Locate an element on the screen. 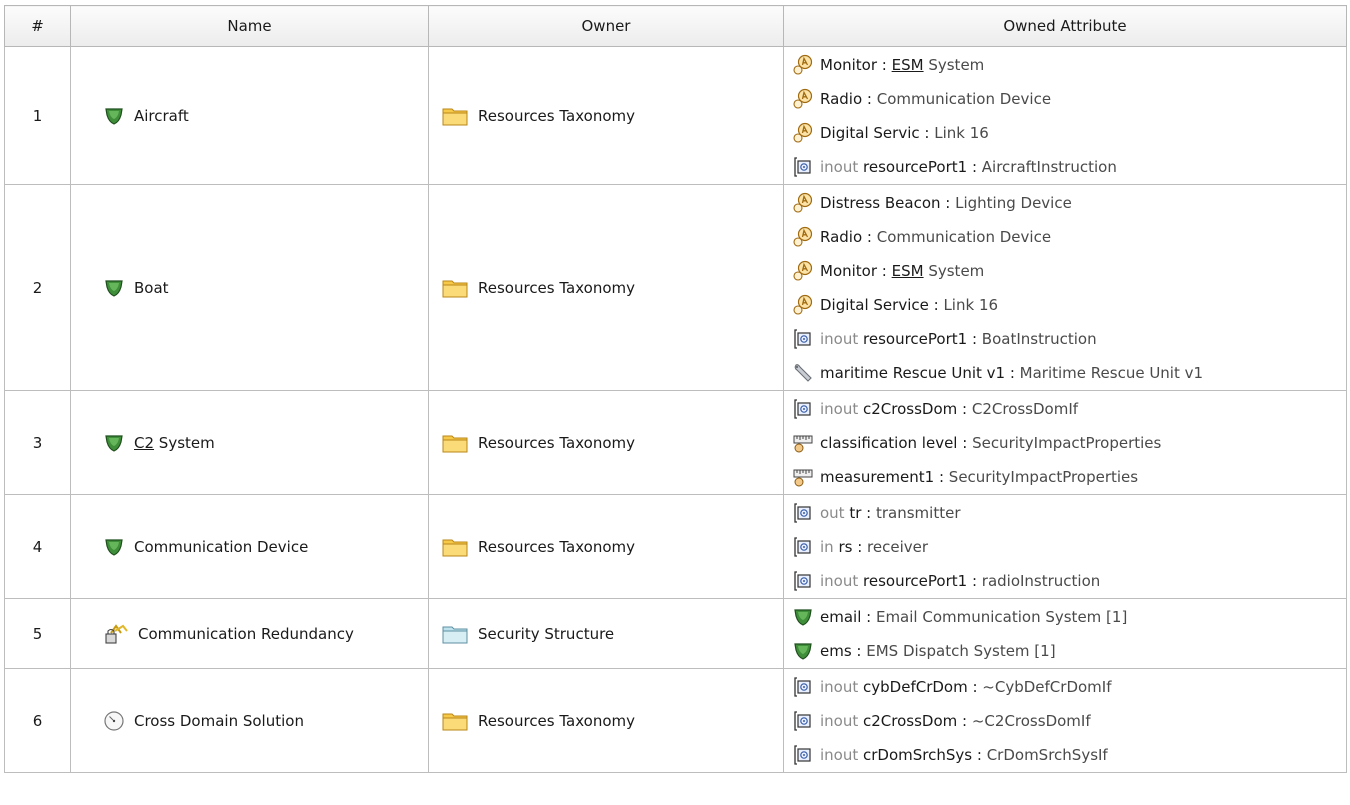  attribute-item: in rs : receiver is located at coordinates (1065, 547).